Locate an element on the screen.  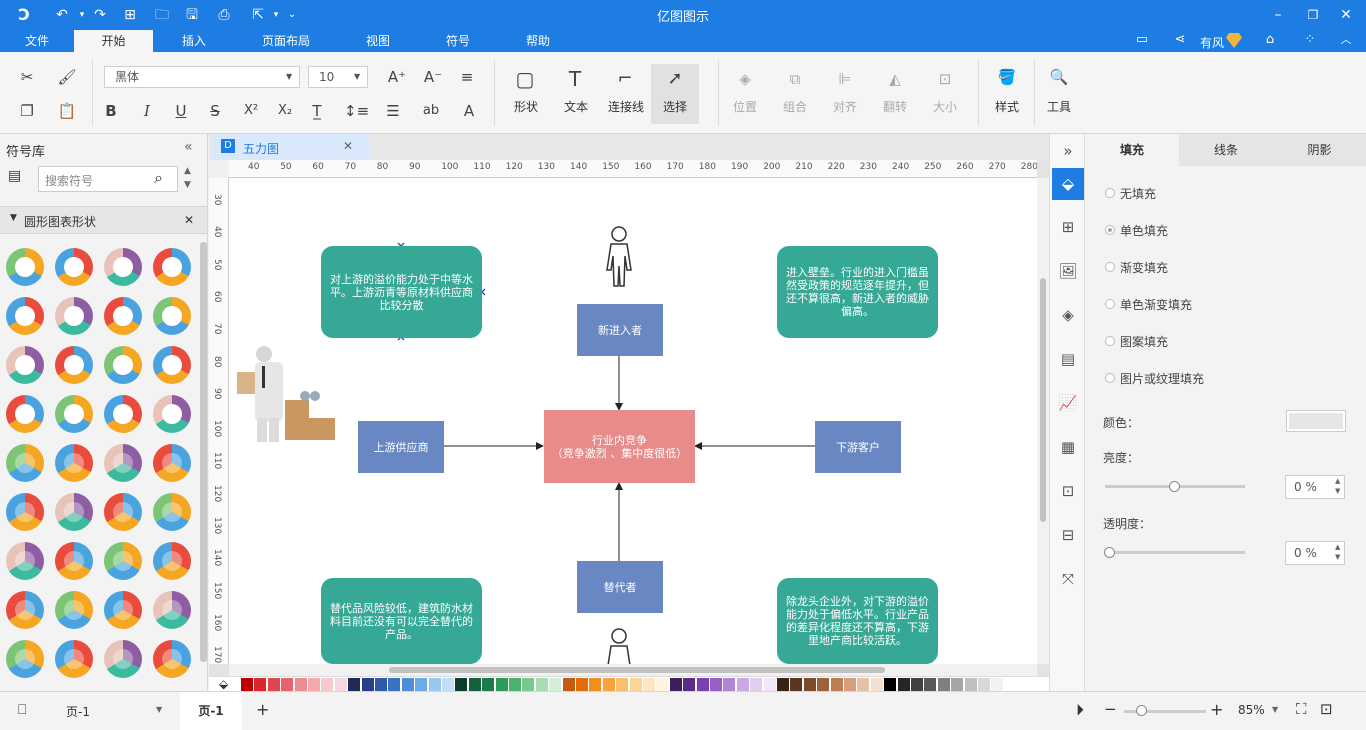
shape-icon: ▢ is located at coordinates (525, 79).